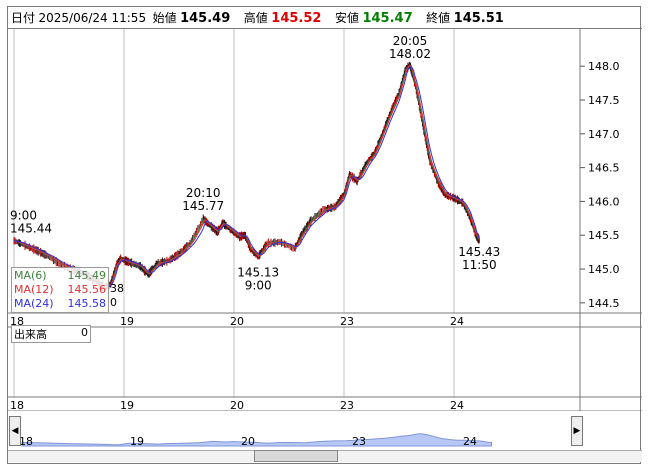 This screenshot has width=653, height=470. I want to click on y-tick-label: 144.5, so click(604, 303).